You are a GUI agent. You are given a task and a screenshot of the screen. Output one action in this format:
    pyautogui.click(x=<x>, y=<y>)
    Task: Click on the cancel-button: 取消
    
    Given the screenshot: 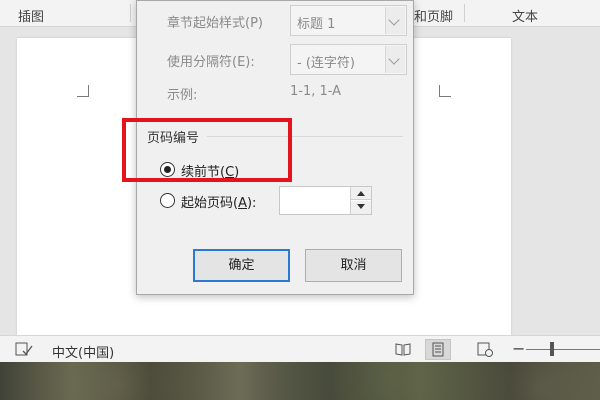 What is the action you would take?
    pyautogui.click(x=353, y=265)
    